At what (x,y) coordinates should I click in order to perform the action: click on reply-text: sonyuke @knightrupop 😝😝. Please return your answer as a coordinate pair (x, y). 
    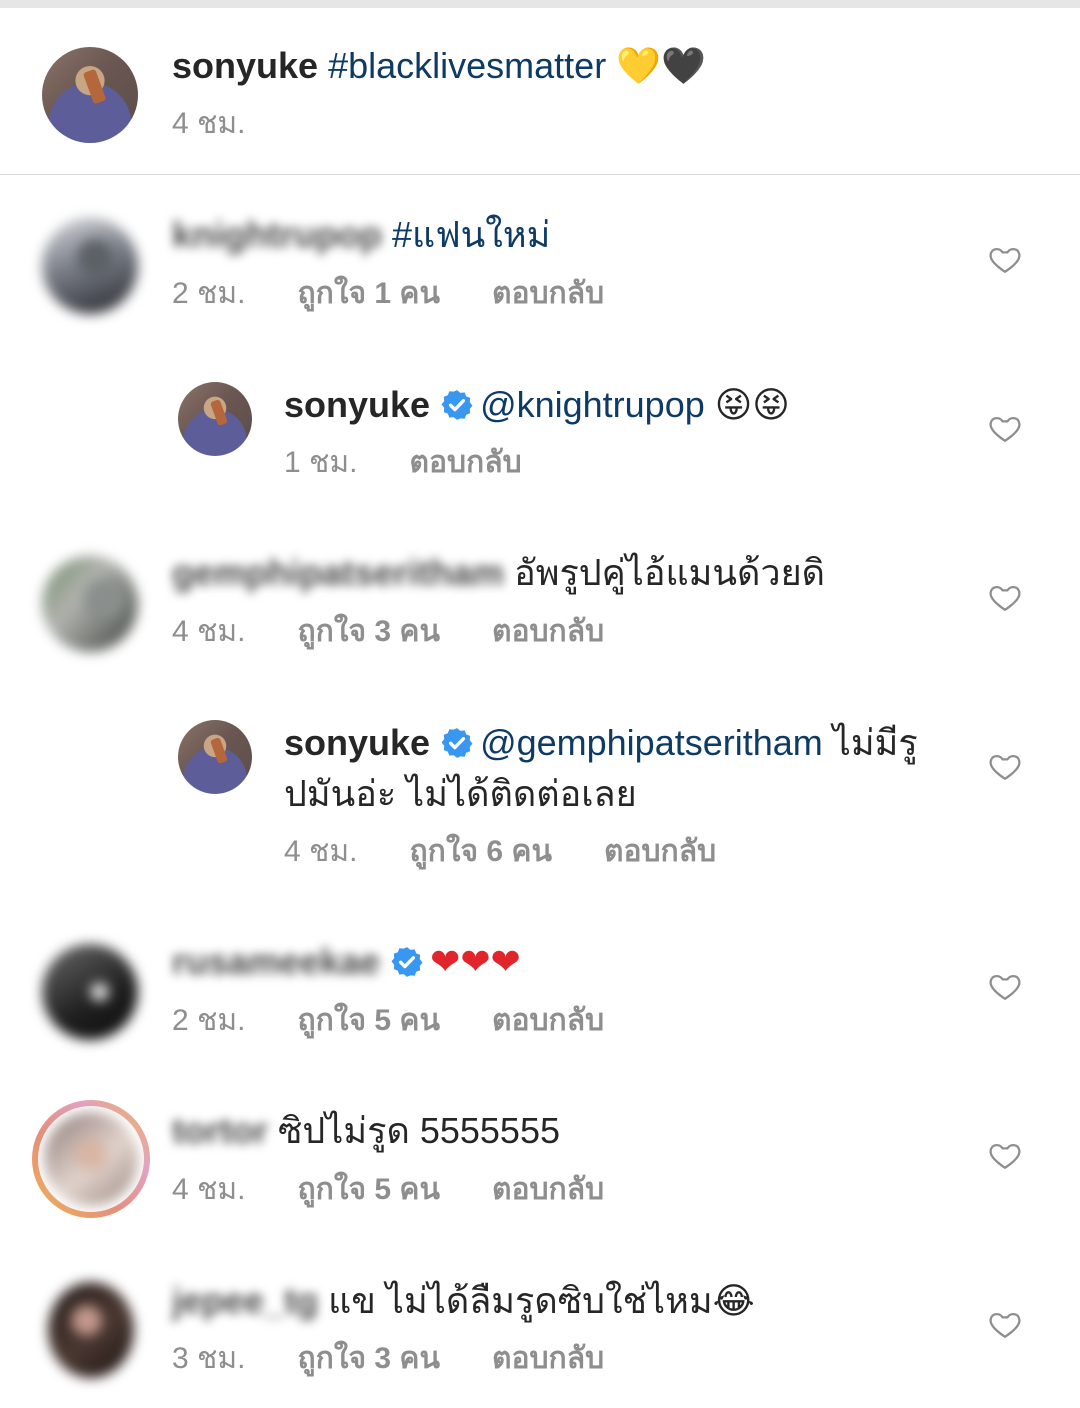
    Looking at the image, I should click on (537, 405).